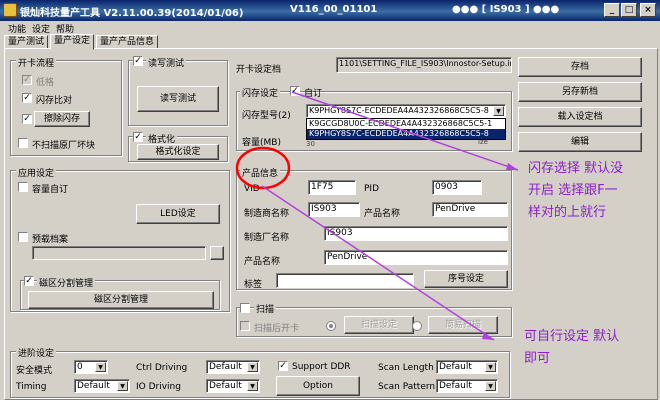 The image size is (660, 400). I want to click on support-ddr-checkbox: ✓, so click(283, 366).